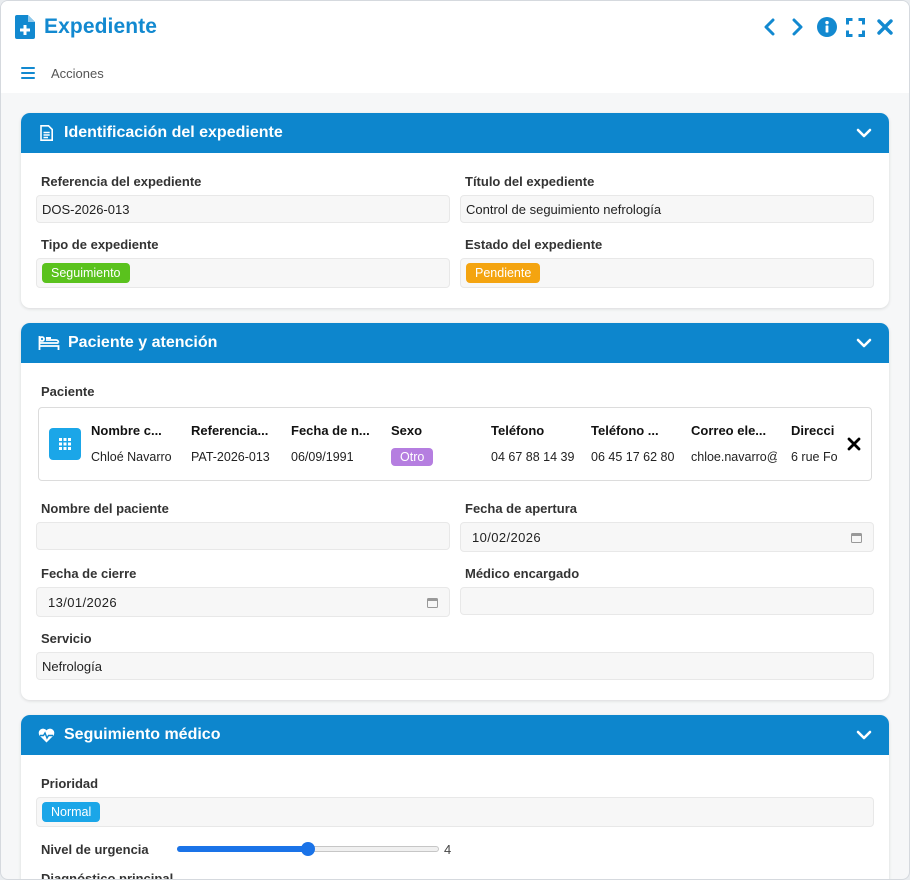 The height and width of the screenshot is (880, 910). Describe the element at coordinates (455, 848) in the screenshot. I see `urgencia-field: Nivel de urgencia 4` at that location.